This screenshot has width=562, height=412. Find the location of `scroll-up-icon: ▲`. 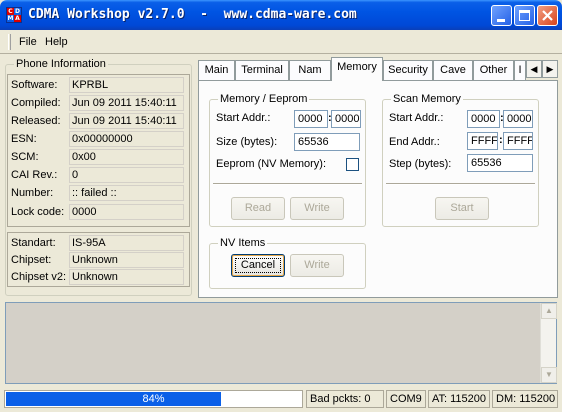

scroll-up-icon: ▲ is located at coordinates (549, 310).